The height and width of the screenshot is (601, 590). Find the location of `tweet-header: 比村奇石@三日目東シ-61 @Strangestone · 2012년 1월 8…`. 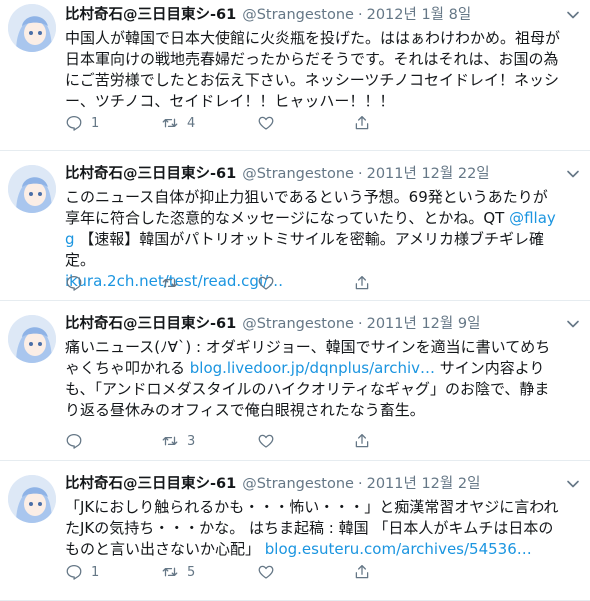

tweet-header: 比村奇石@三日目東シ-61 @Strangestone · 2012년 1월 8… is located at coordinates (312, 12).